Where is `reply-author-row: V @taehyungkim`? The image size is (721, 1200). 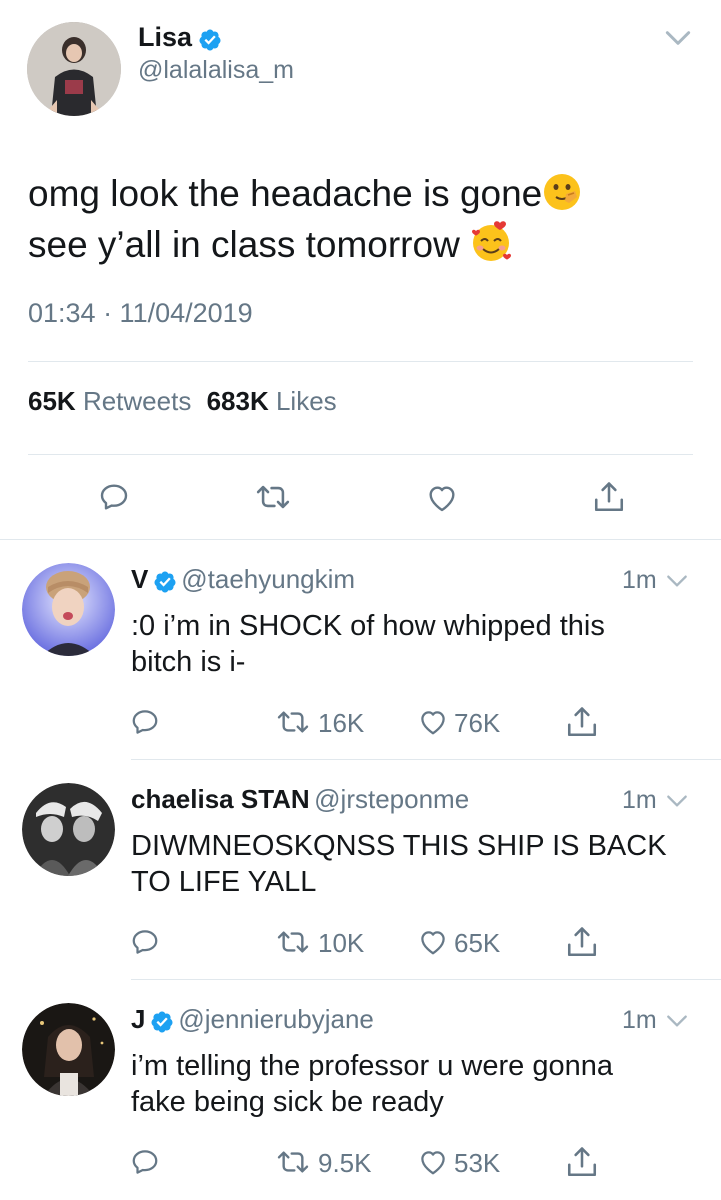 reply-author-row: V @taehyungkim is located at coordinates (243, 580).